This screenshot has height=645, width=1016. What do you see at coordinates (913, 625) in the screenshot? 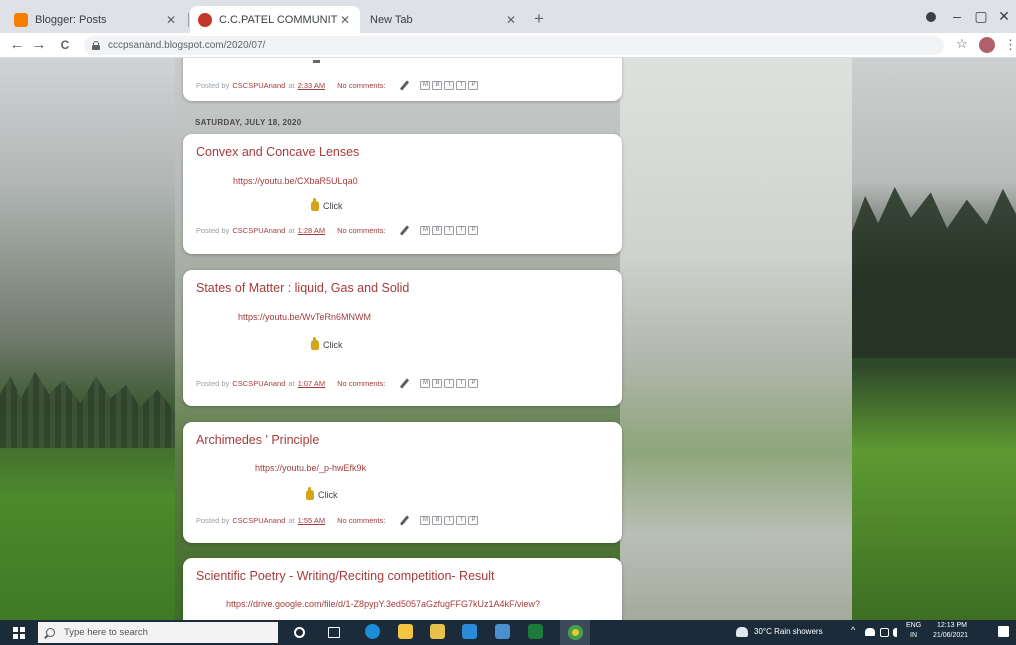
I see `language-indicator: ENG` at bounding box center [913, 625].